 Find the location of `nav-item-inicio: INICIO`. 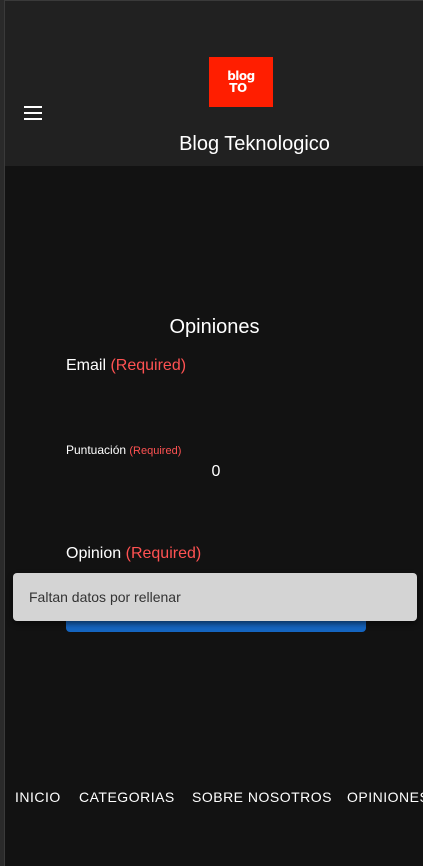

nav-item-inicio: INICIO is located at coordinates (38, 797).